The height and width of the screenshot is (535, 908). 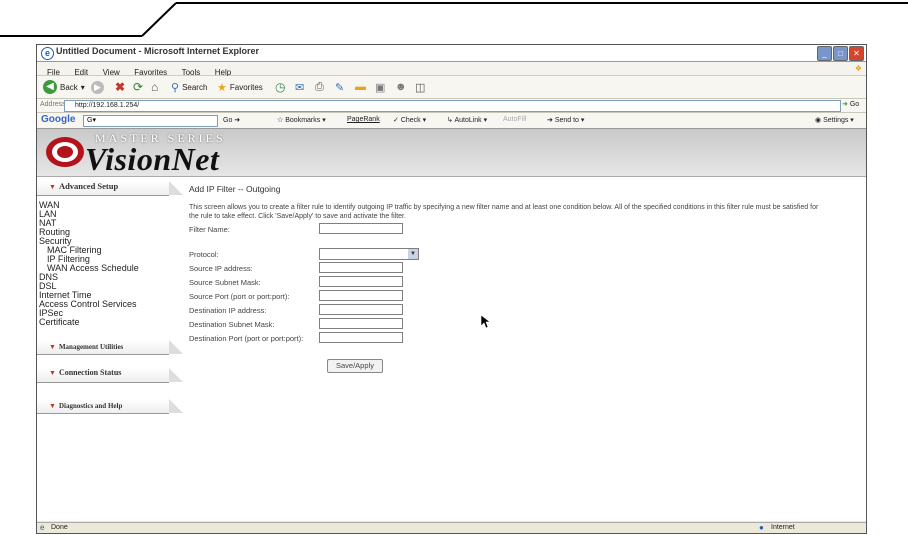 What do you see at coordinates (59, 322) in the screenshot?
I see `sidebar-item-certificate: Certificate` at bounding box center [59, 322].